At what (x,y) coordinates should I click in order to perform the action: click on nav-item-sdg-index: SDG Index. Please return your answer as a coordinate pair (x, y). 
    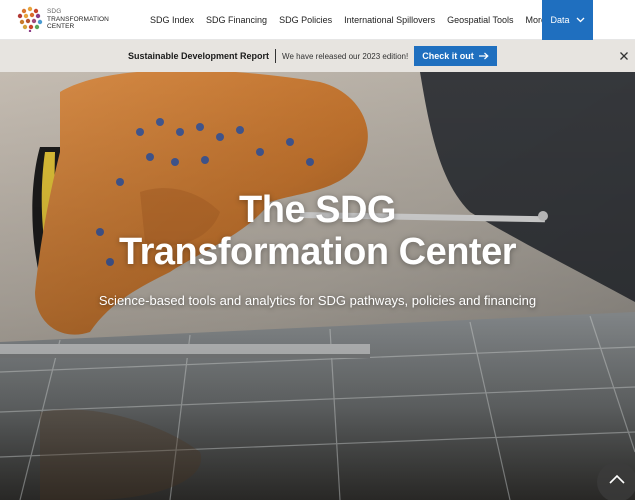
    Looking at the image, I should click on (172, 20).